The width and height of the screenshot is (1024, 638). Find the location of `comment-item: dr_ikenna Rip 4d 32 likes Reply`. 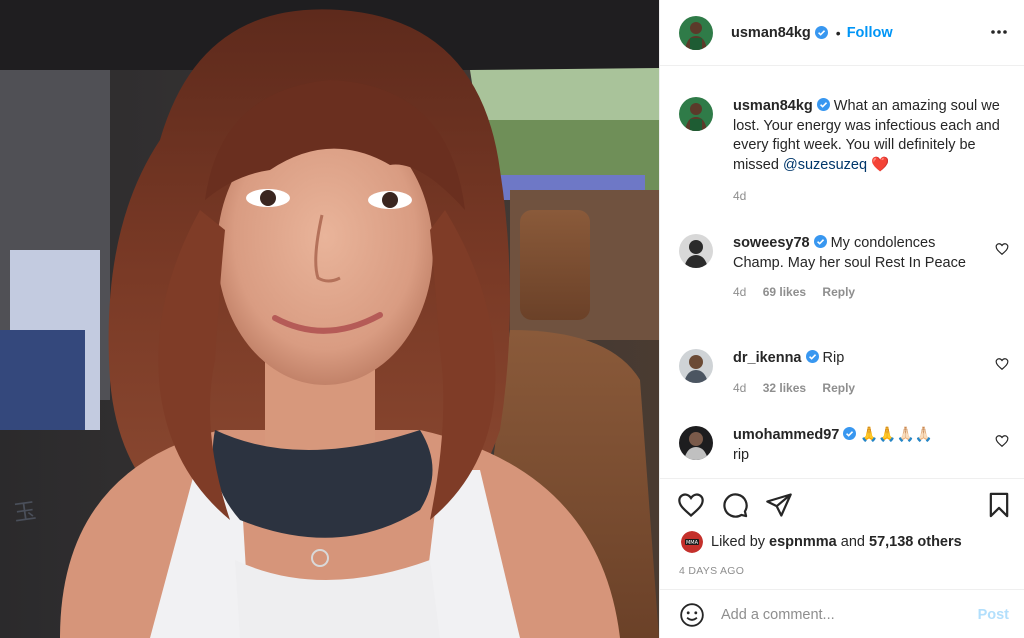

comment-item: dr_ikenna Rip 4d 32 likes Reply is located at coordinates (844, 384).